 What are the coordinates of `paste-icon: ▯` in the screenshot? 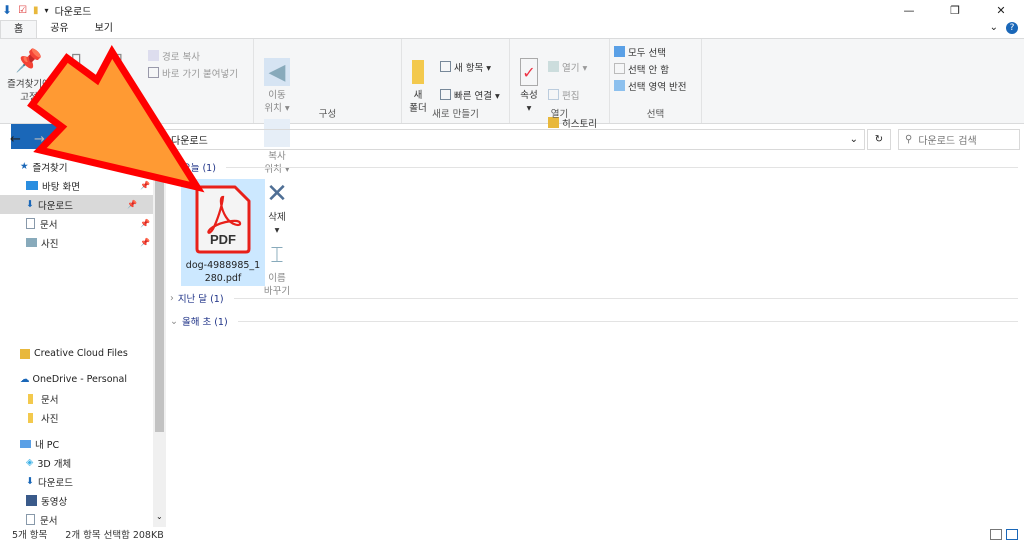 It's located at (117, 61).